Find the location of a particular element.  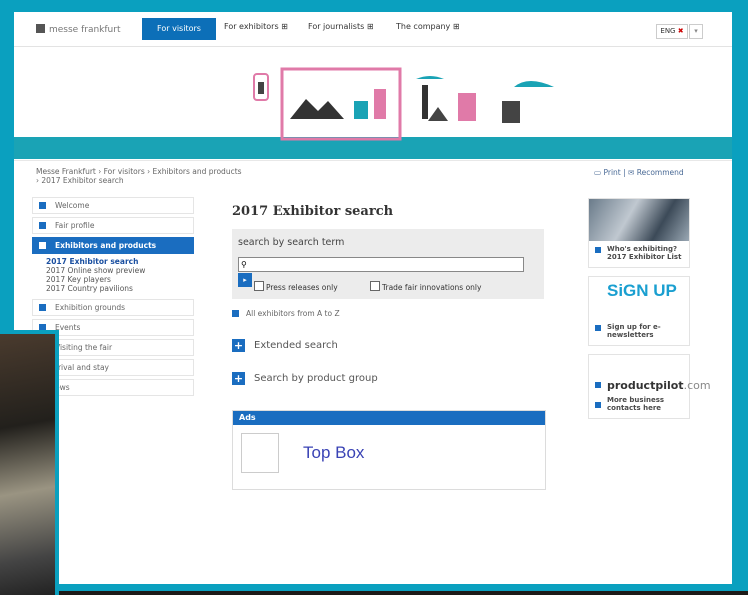

extended-search-link: + Extended search is located at coordinates (388, 345).